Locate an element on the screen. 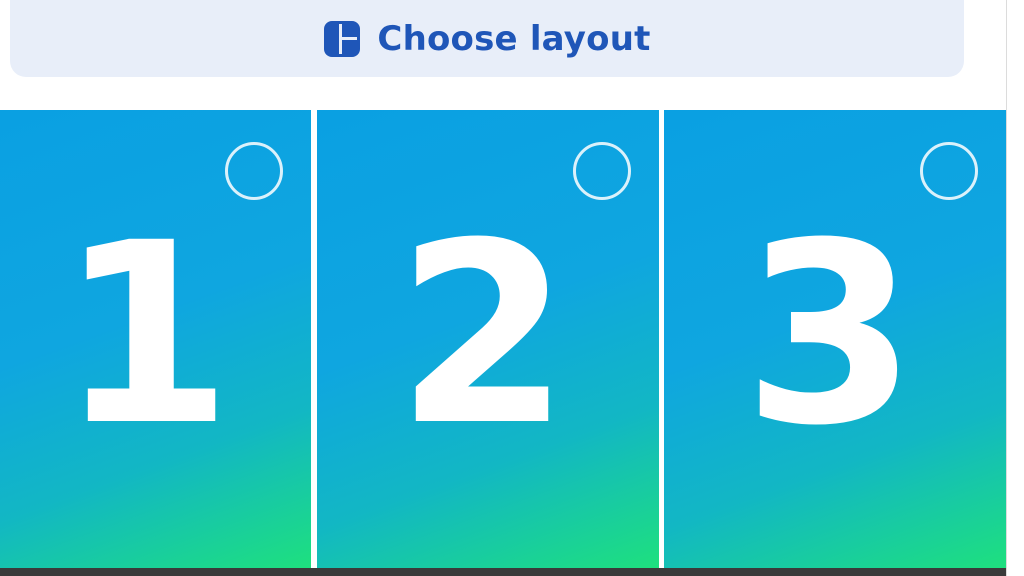 The image size is (1024, 576). bottom-row-strip is located at coordinates (503, 572).